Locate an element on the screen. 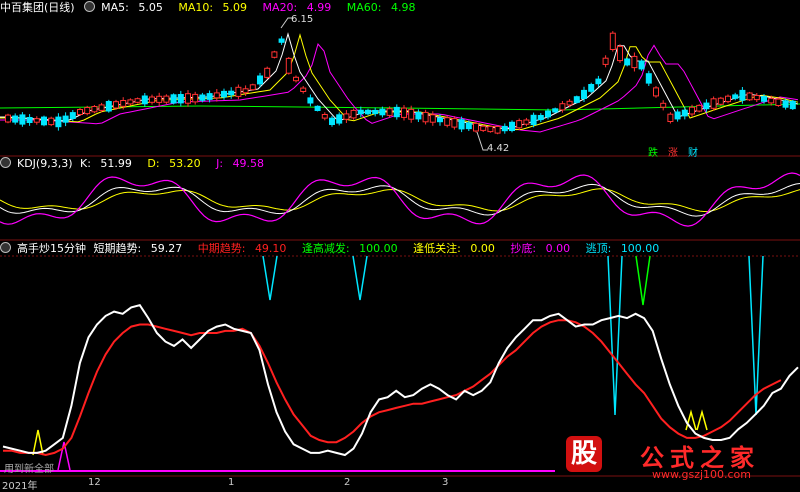 This screenshot has width=800, height=492. bottom-label: 抄底: 0.00 is located at coordinates (540, 248).